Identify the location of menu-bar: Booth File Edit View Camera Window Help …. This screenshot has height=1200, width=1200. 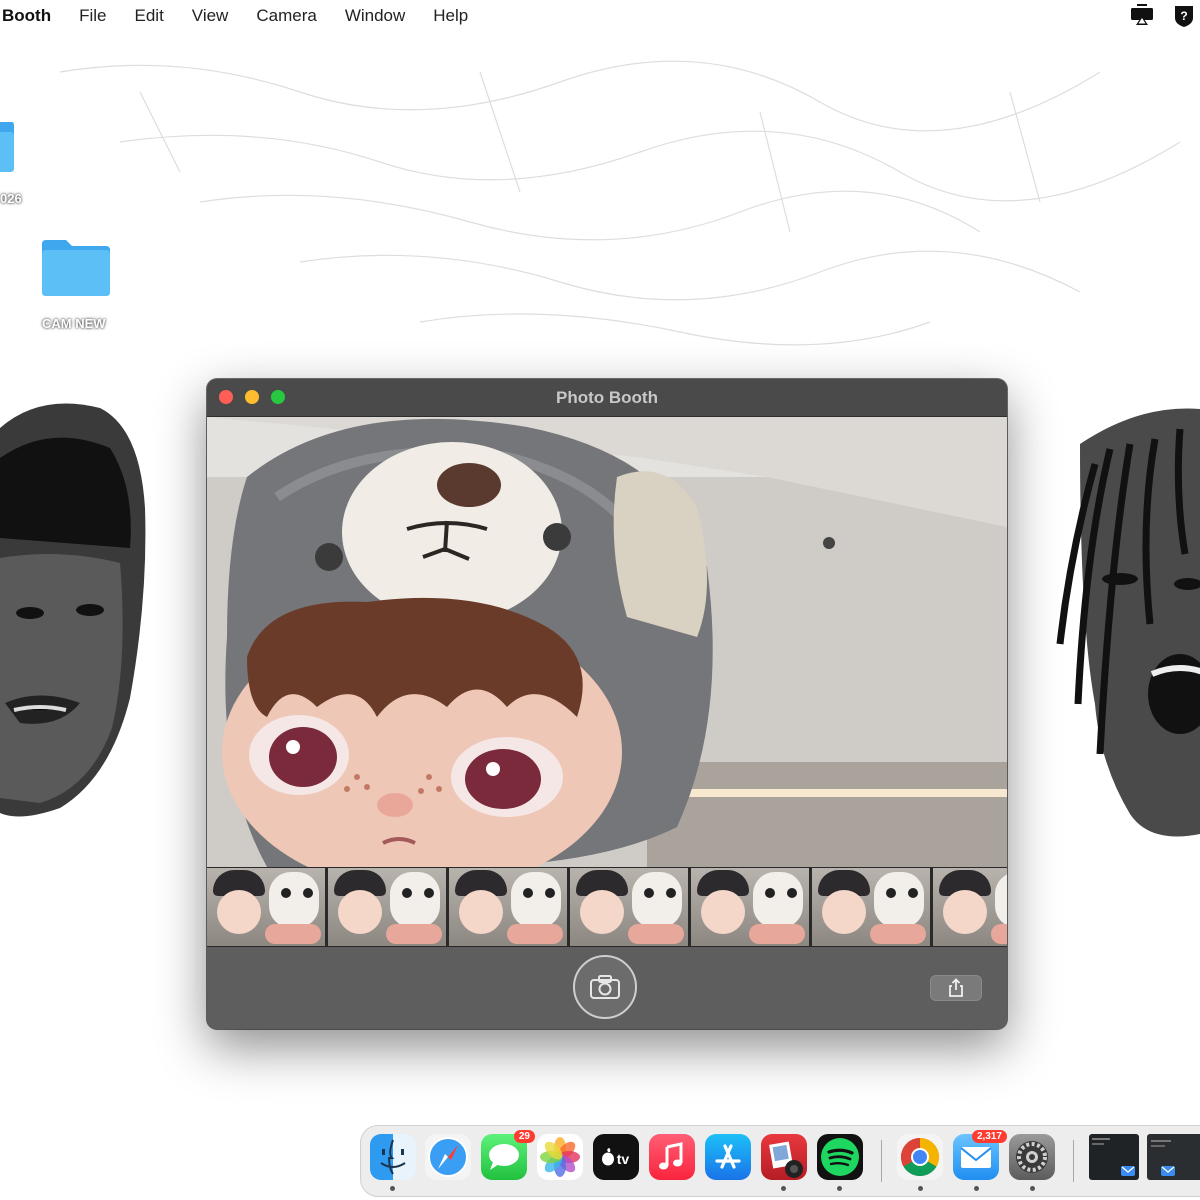
(600, 16).